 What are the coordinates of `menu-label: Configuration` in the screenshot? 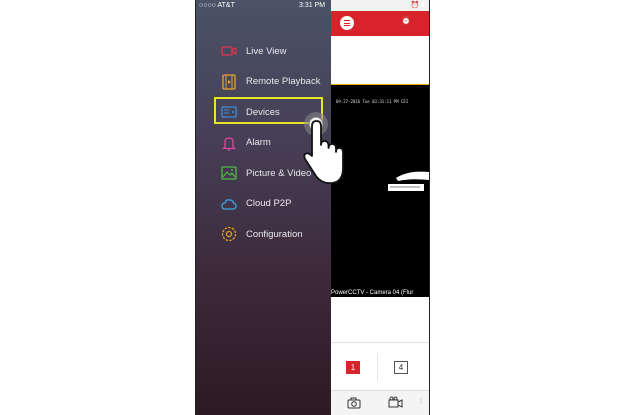 It's located at (274, 234).